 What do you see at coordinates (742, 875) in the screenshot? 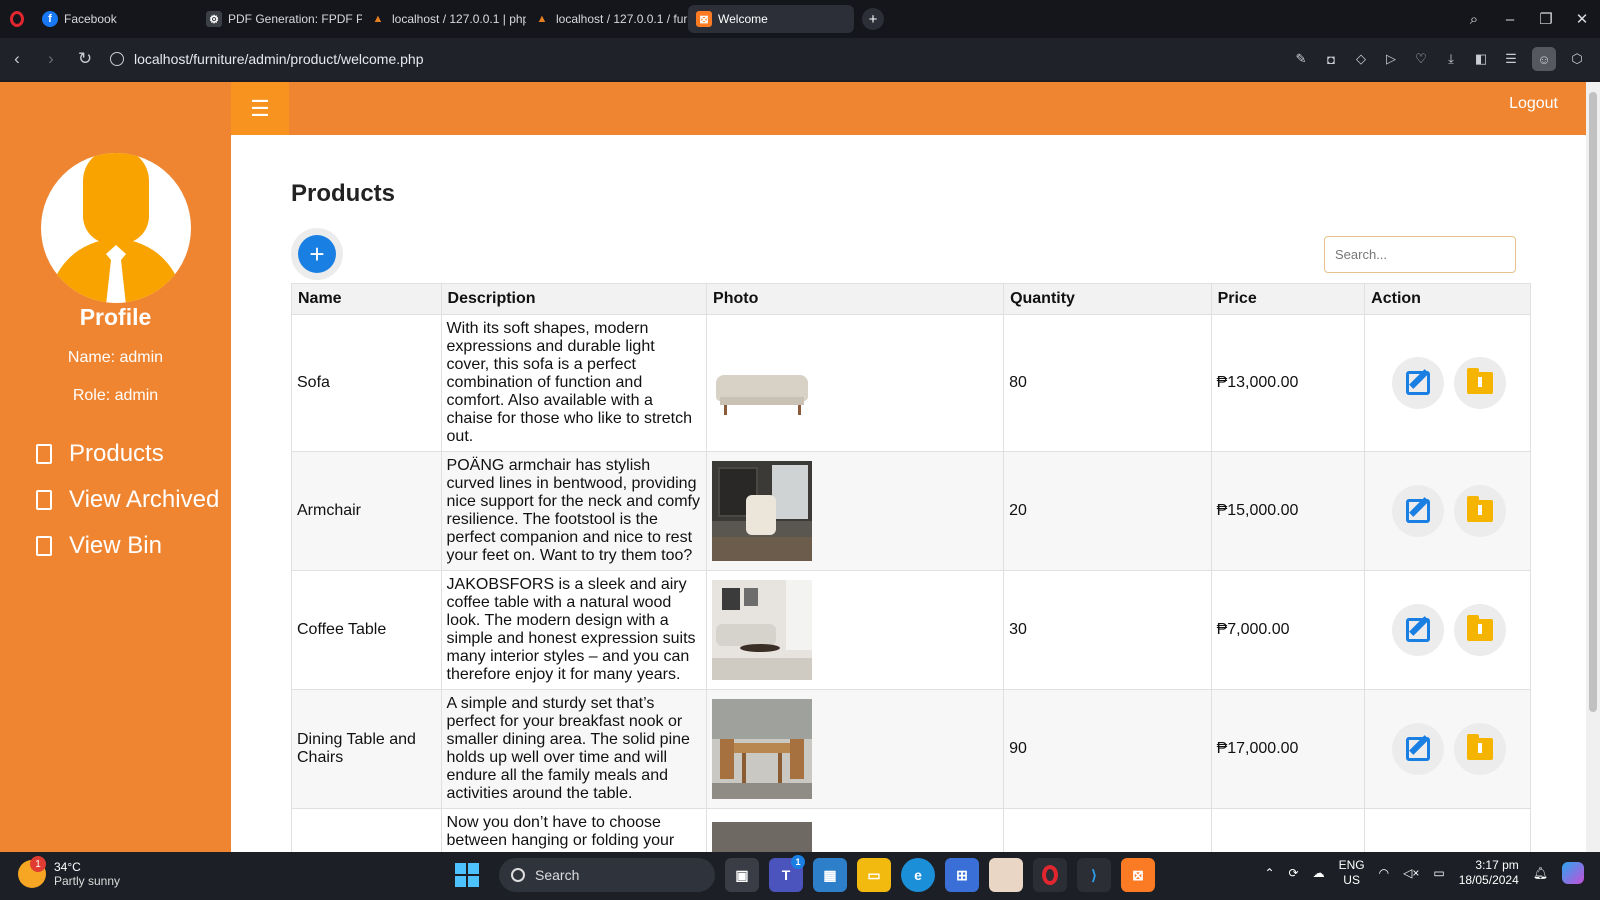
I see `task-view-icon: ▣` at bounding box center [742, 875].